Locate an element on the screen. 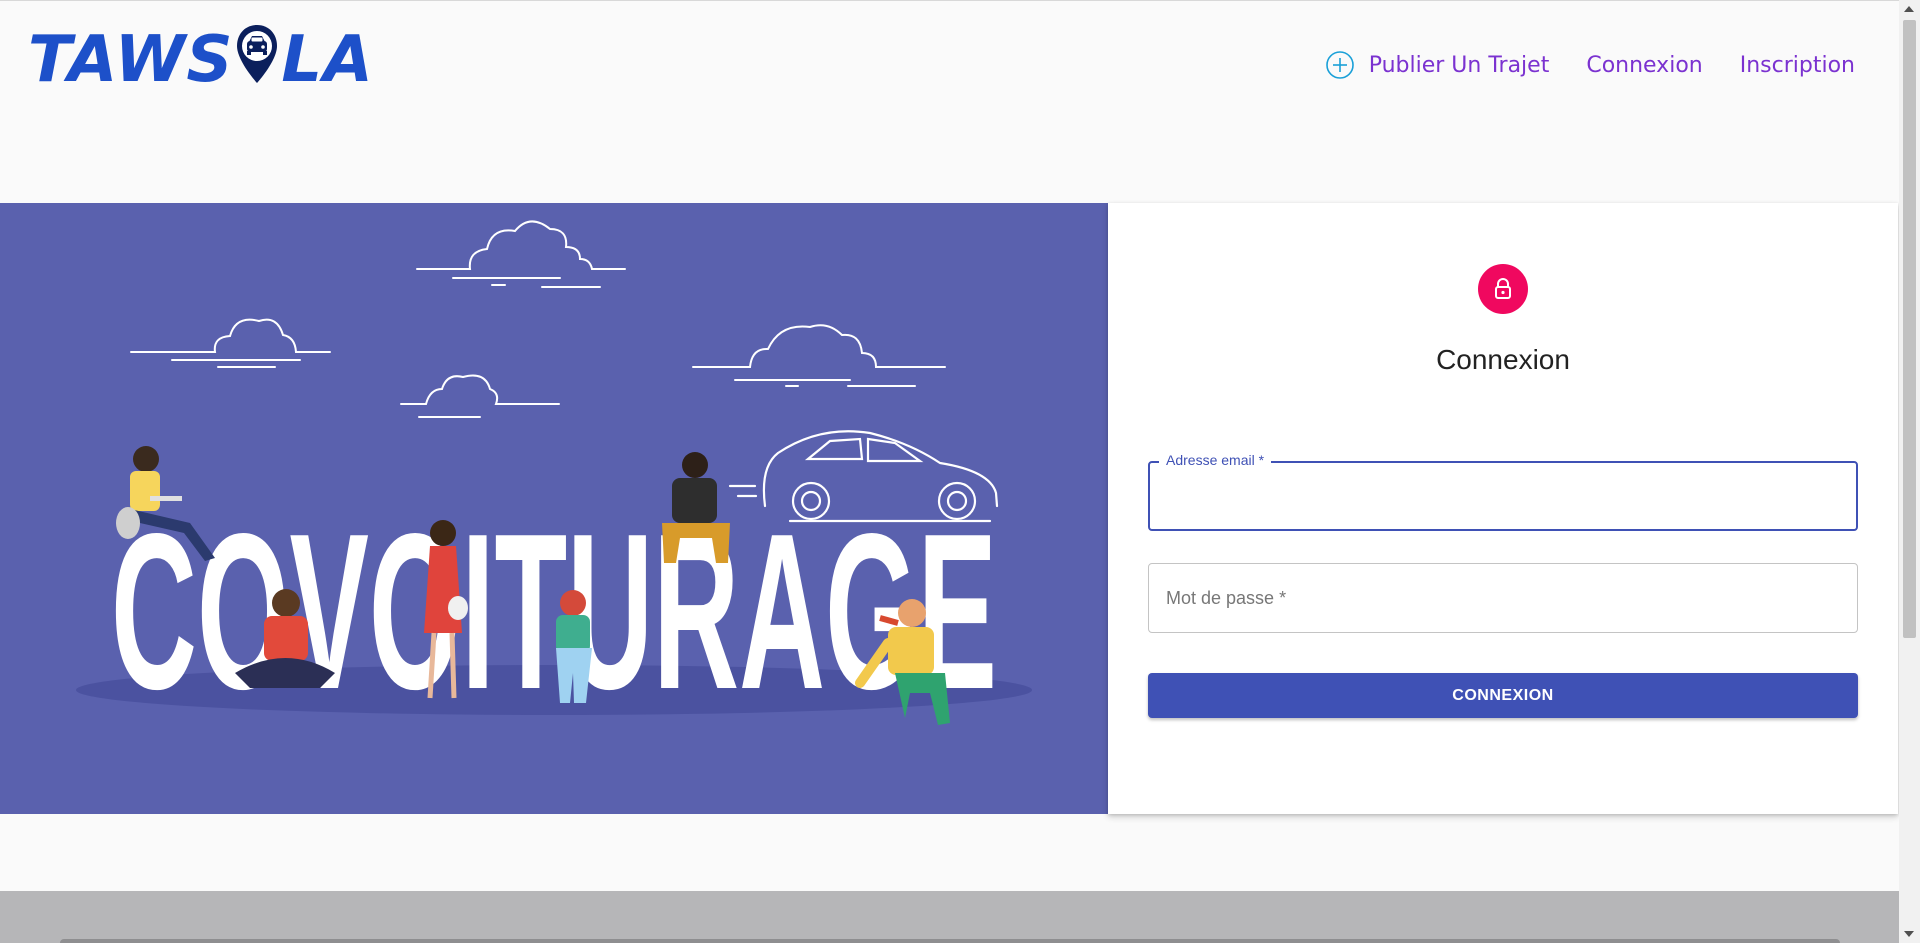  clouds is located at coordinates (538, 319).